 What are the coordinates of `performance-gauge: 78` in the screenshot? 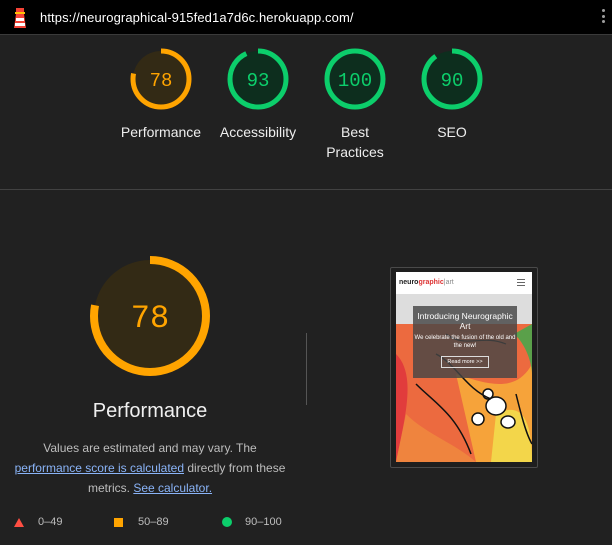 It's located at (150, 316).